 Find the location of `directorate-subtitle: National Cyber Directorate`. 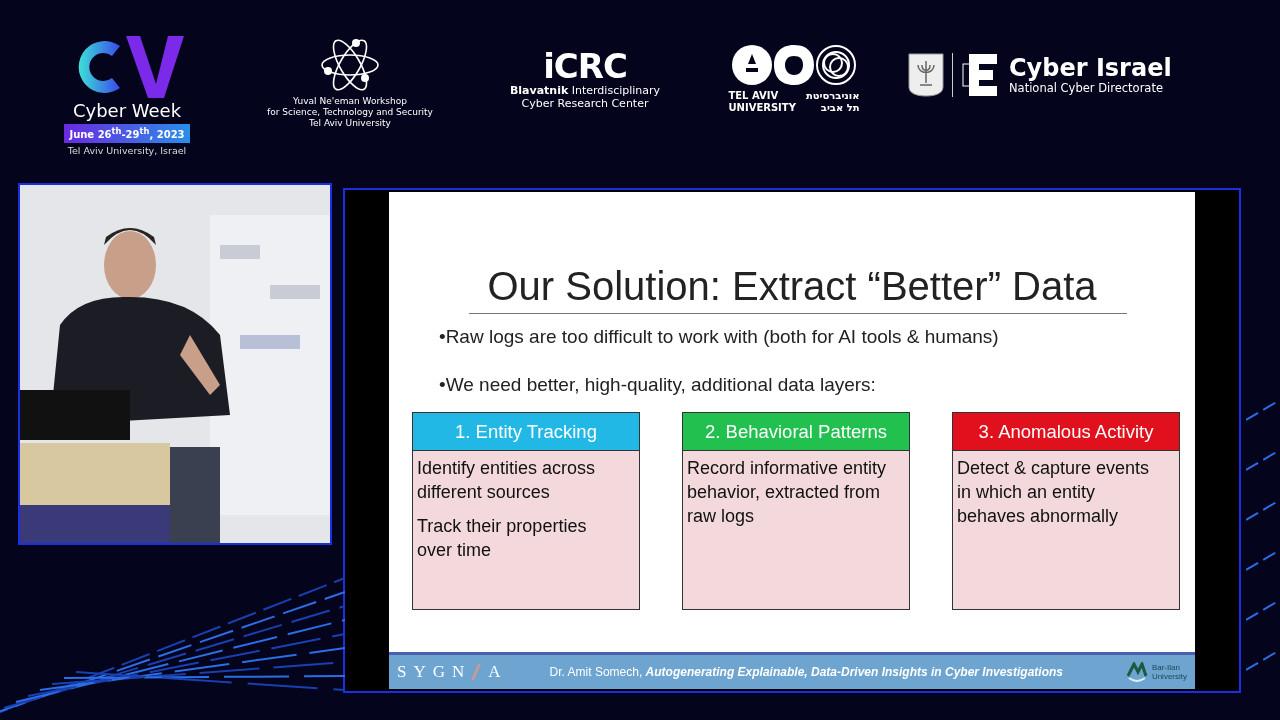

directorate-subtitle: National Cyber Directorate is located at coordinates (1086, 88).